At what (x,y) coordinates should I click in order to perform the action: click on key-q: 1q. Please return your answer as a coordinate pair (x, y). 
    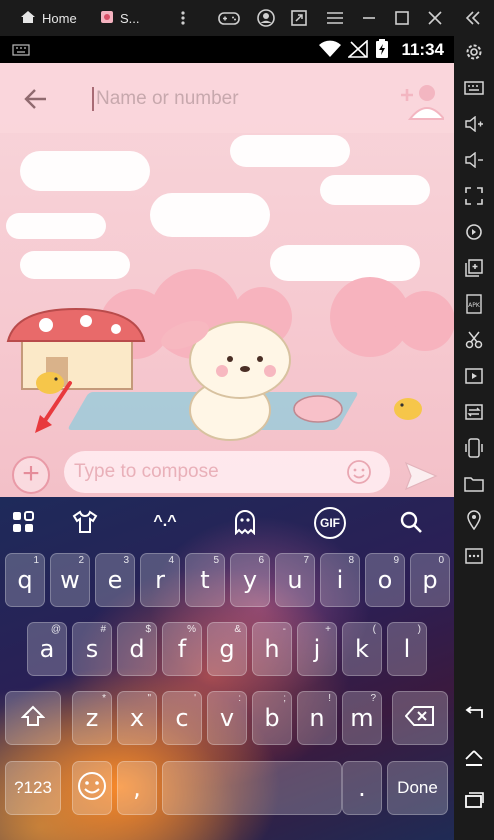
    Looking at the image, I should click on (25, 580).